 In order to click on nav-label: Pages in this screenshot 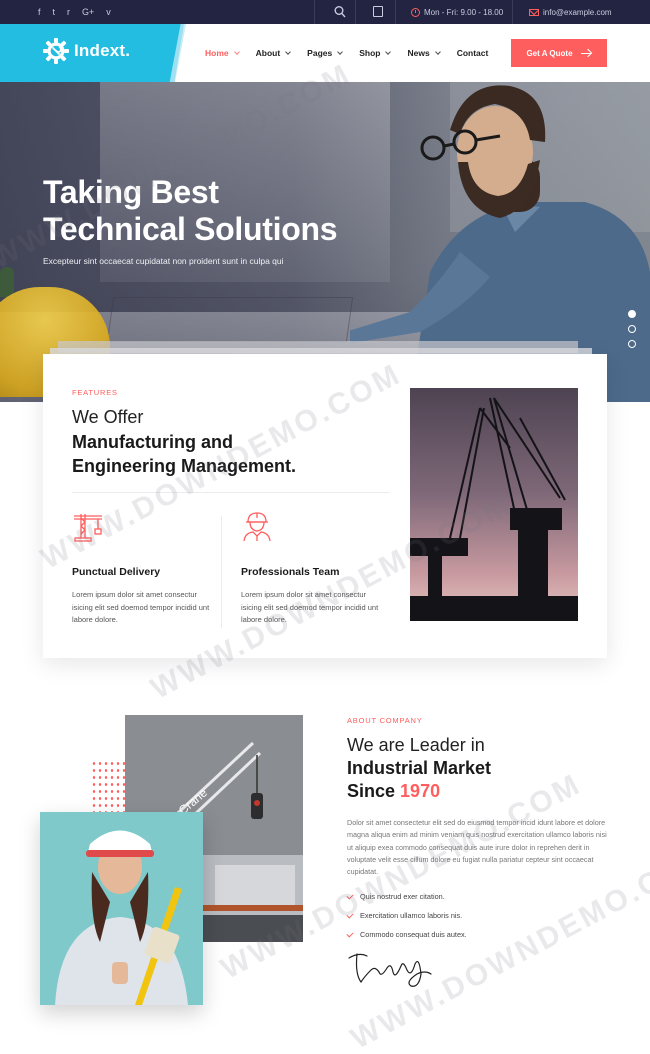, I will do `click(320, 53)`.